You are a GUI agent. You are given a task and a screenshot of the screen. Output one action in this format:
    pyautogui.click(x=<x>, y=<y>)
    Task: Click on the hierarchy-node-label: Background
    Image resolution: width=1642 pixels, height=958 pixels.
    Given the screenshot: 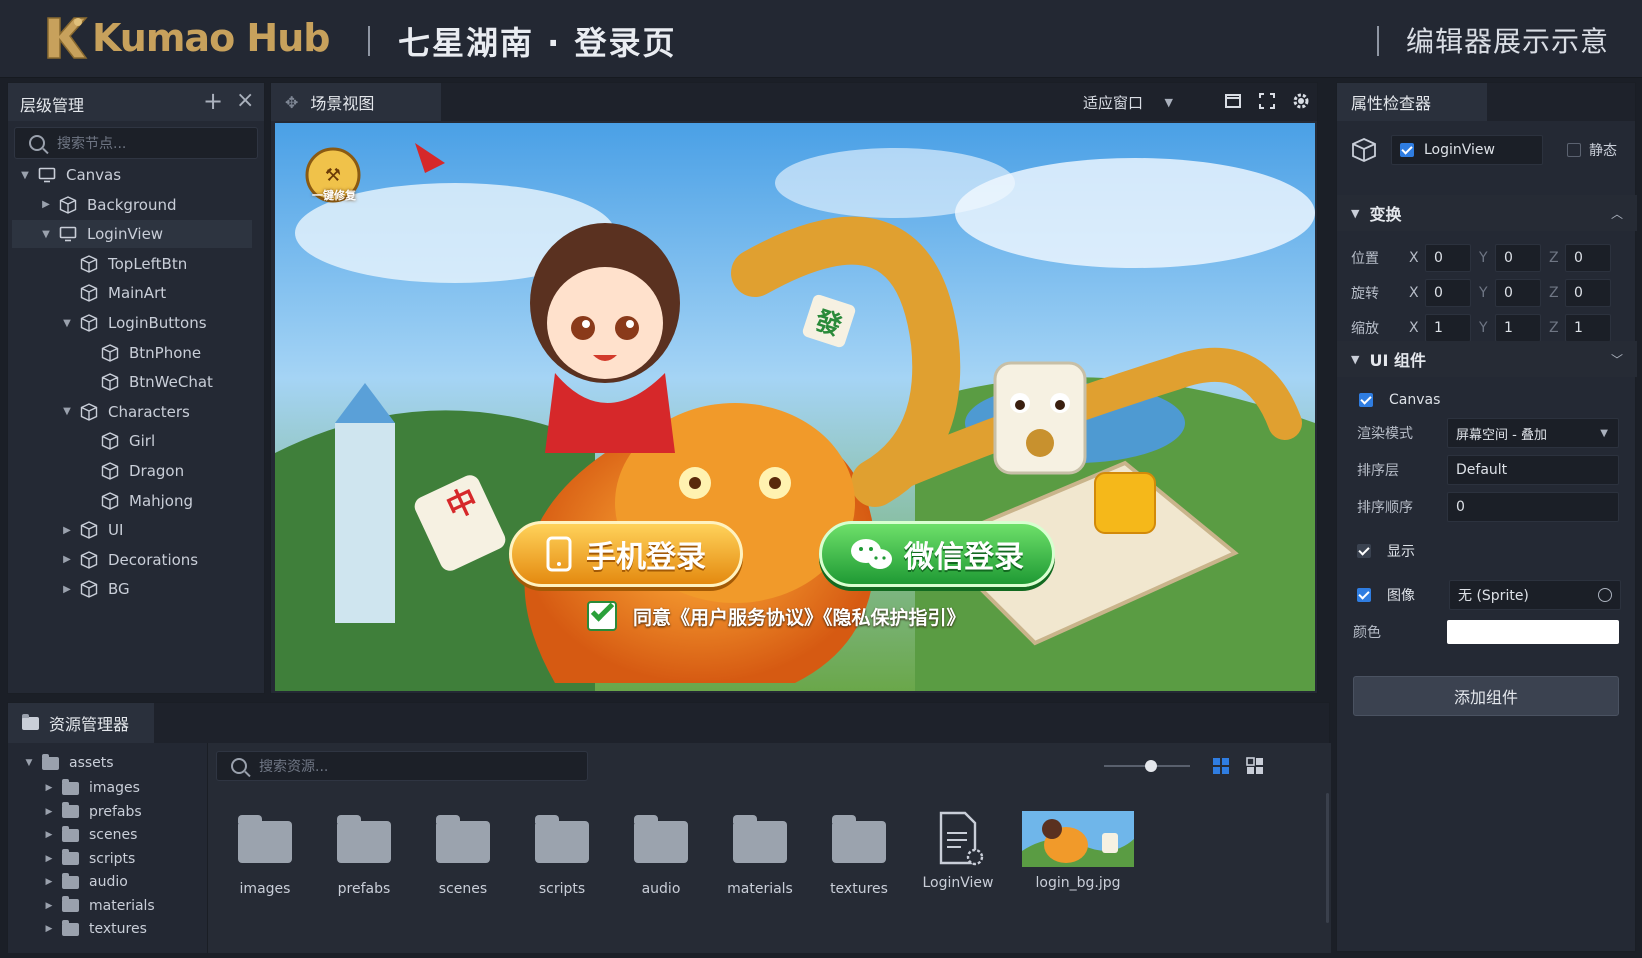 What is the action you would take?
    pyautogui.click(x=132, y=204)
    